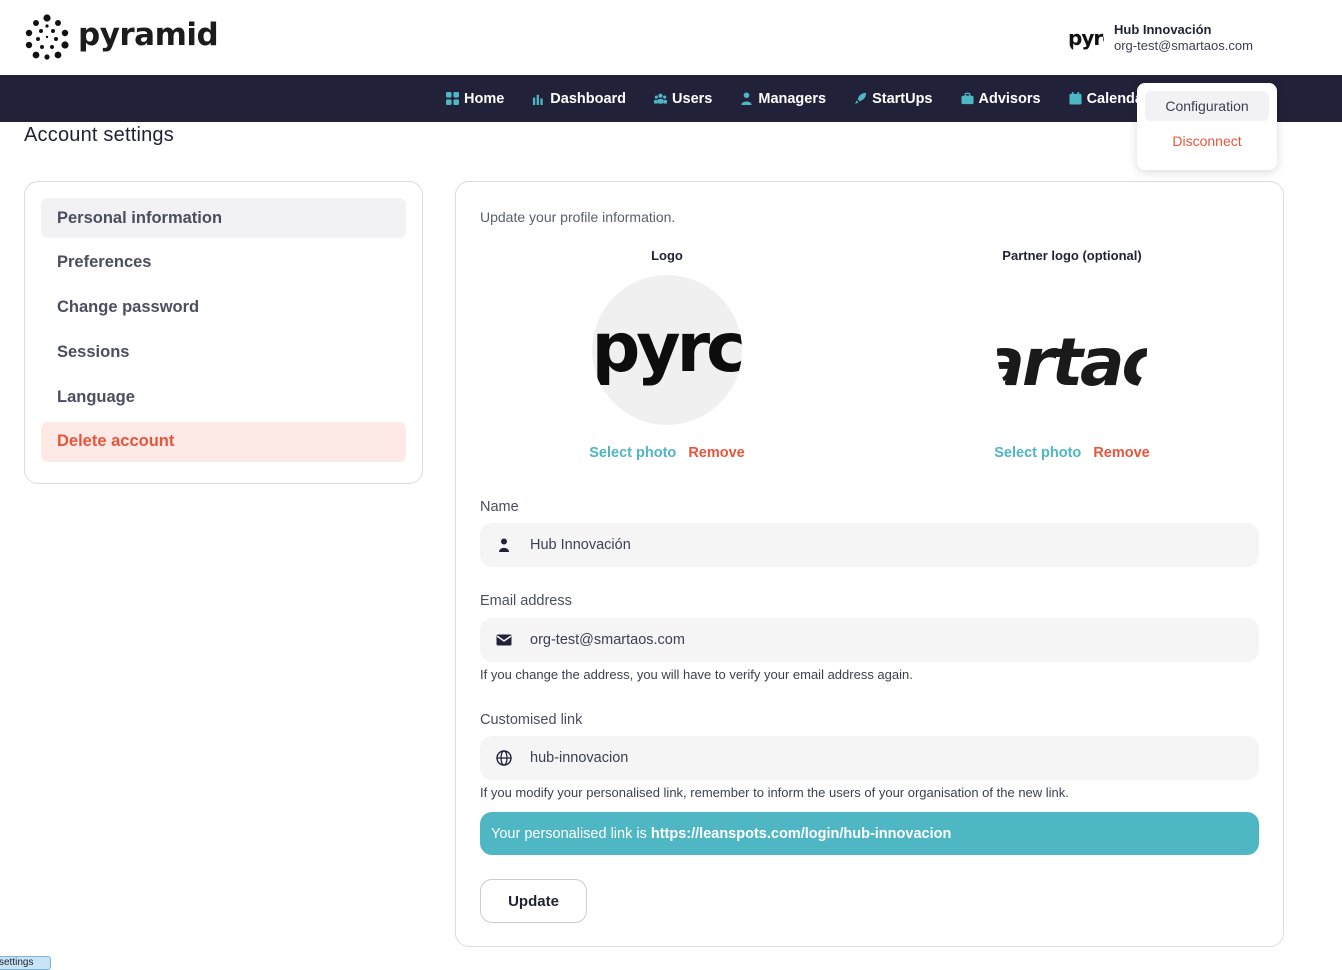  I want to click on name-label: Name, so click(499, 507).